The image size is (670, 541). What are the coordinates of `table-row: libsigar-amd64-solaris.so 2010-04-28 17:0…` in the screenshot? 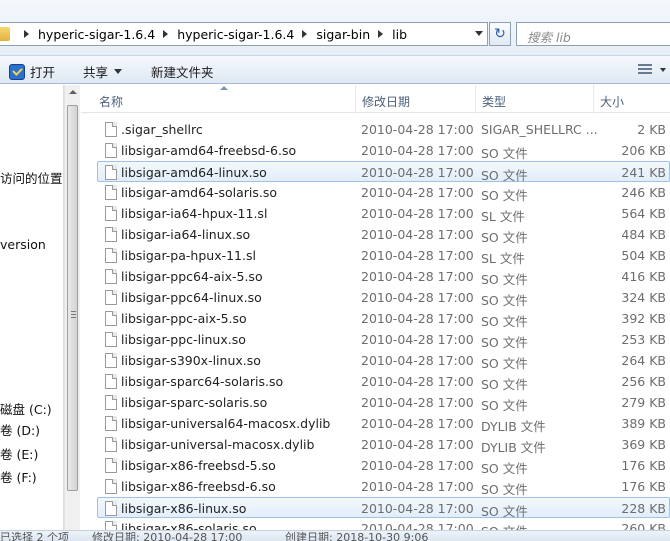 It's located at (375, 192).